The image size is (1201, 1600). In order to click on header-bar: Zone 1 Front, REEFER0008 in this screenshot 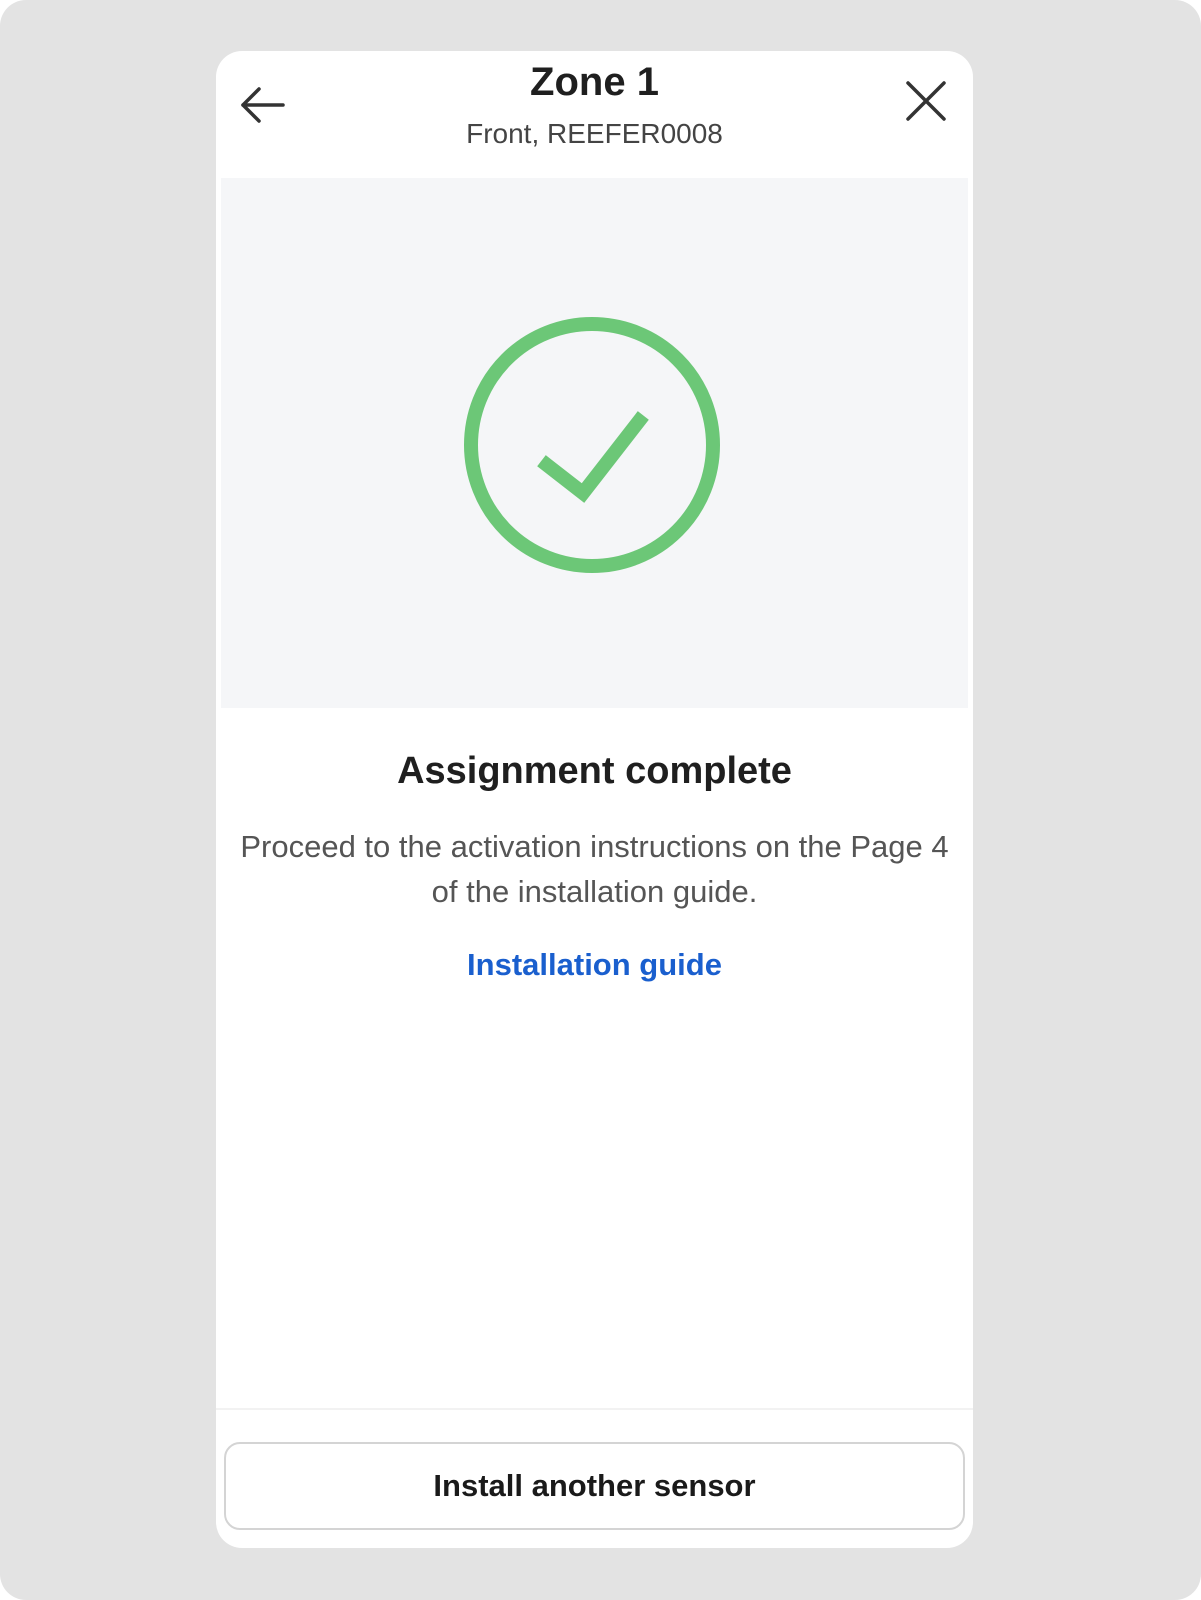, I will do `click(594, 114)`.